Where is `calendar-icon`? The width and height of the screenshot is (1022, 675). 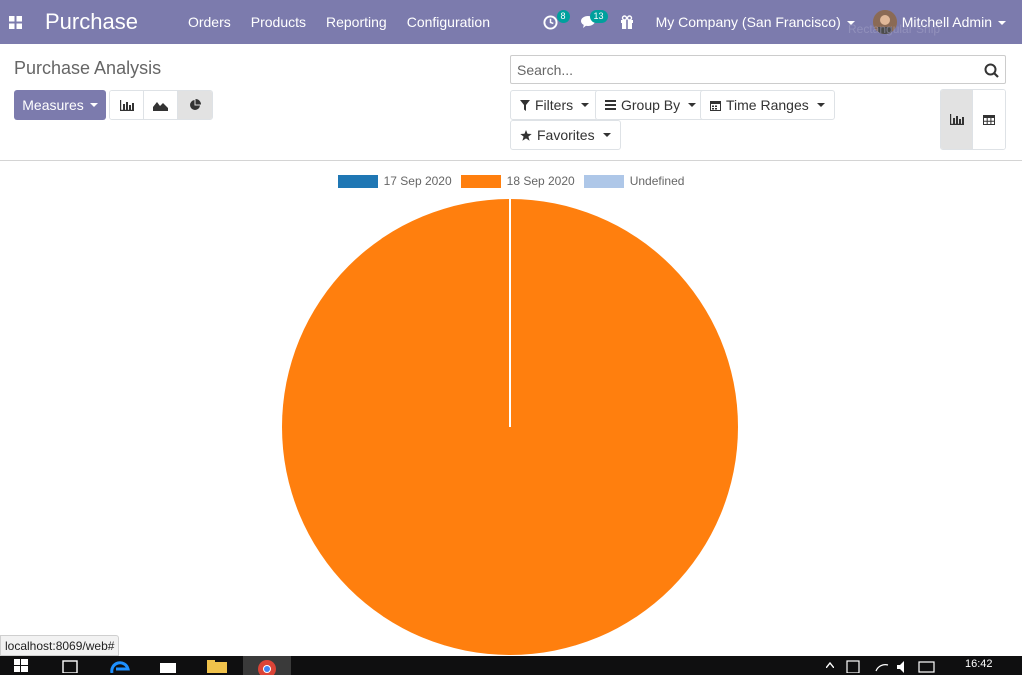 calendar-icon is located at coordinates (715, 105).